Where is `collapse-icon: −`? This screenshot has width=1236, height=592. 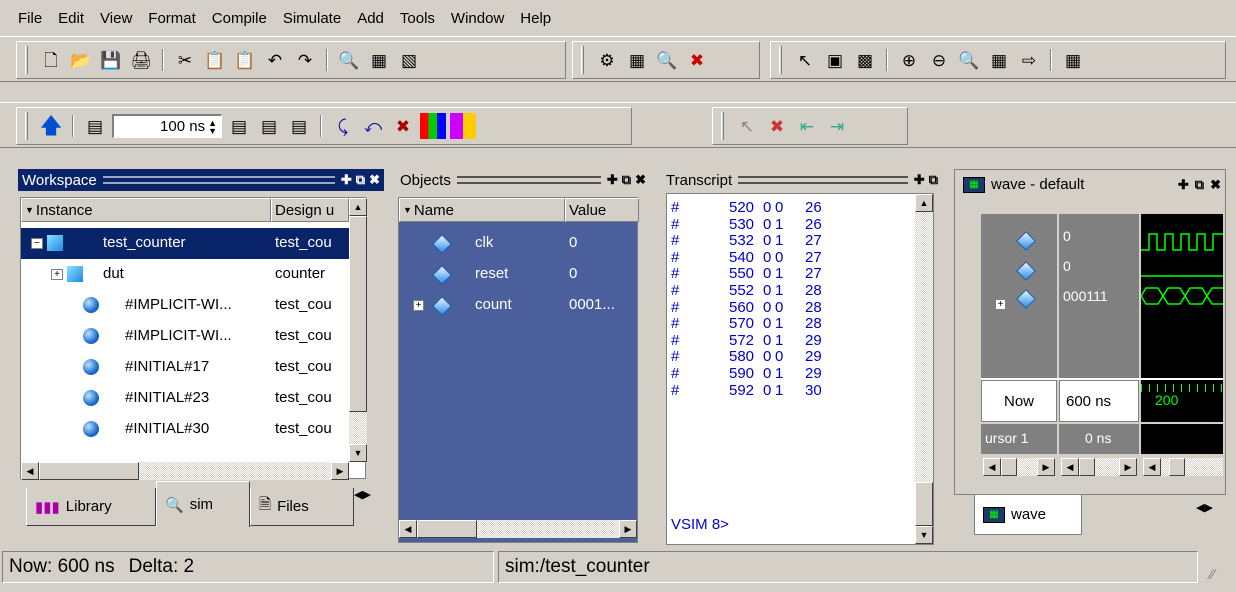
collapse-icon: − is located at coordinates (37, 243).